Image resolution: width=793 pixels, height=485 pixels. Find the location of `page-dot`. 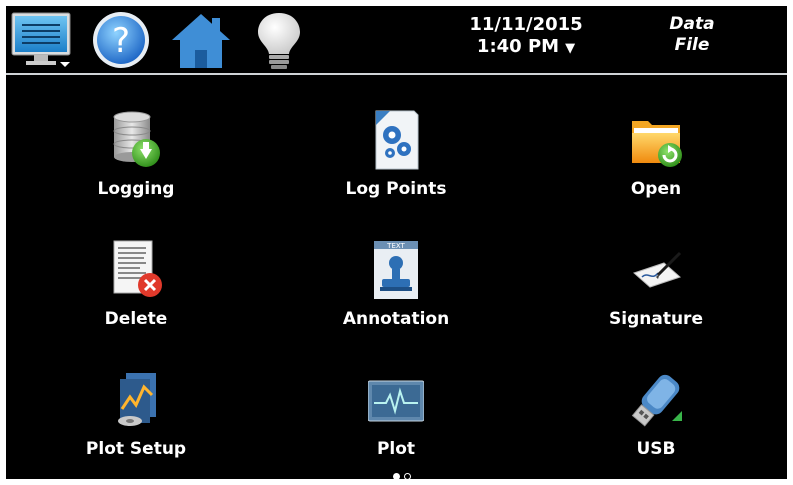

page-dot is located at coordinates (407, 476).